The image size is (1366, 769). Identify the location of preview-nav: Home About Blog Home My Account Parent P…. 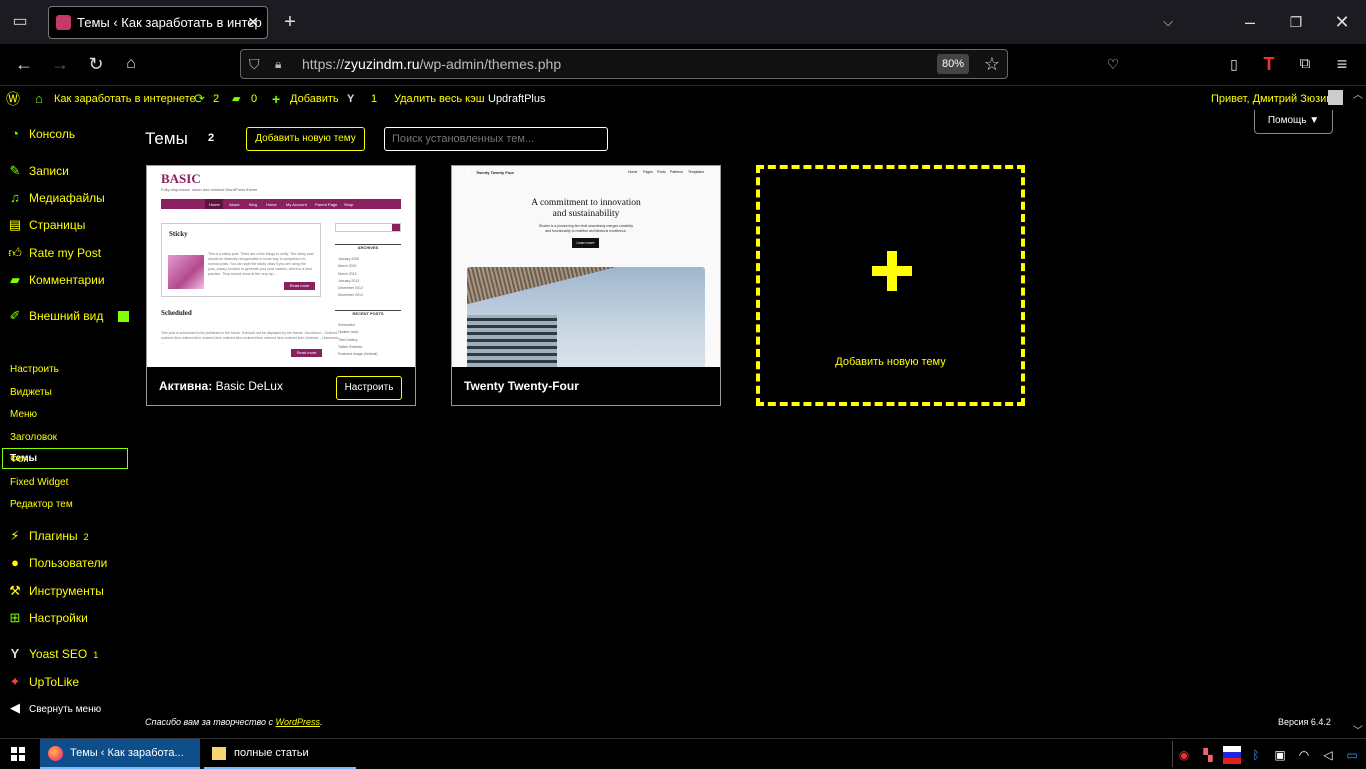
(281, 204).